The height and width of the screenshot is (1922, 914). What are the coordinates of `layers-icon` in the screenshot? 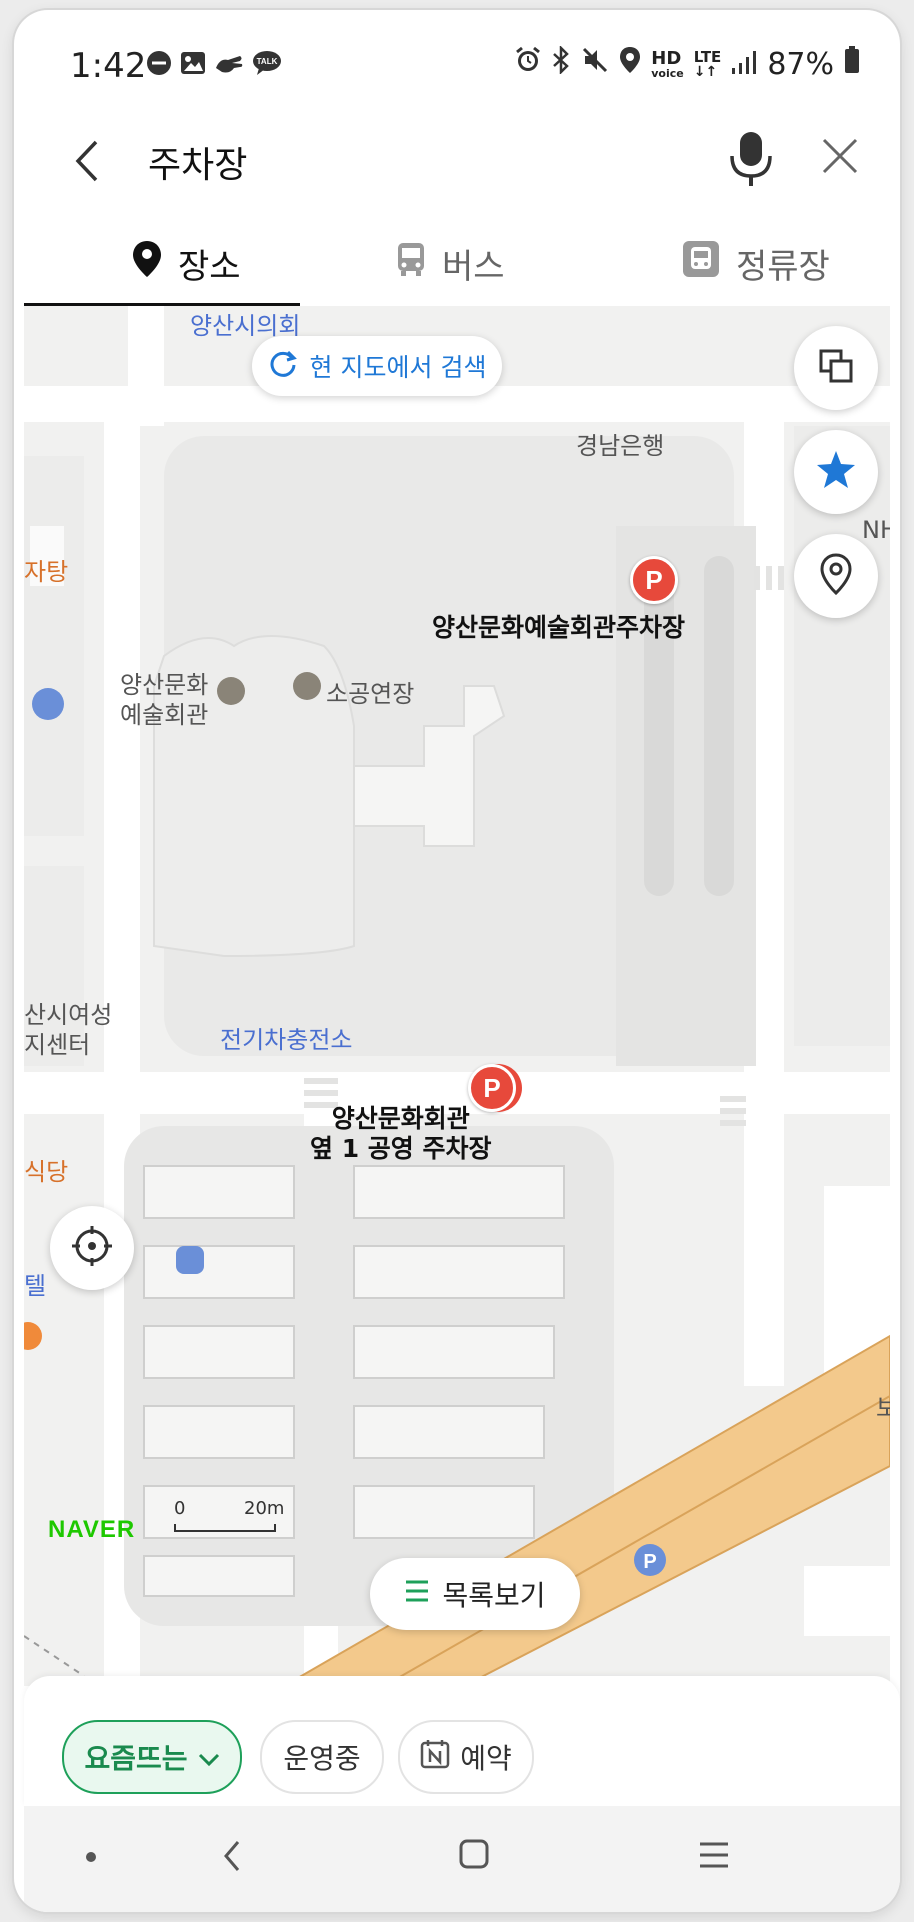 It's located at (836, 368).